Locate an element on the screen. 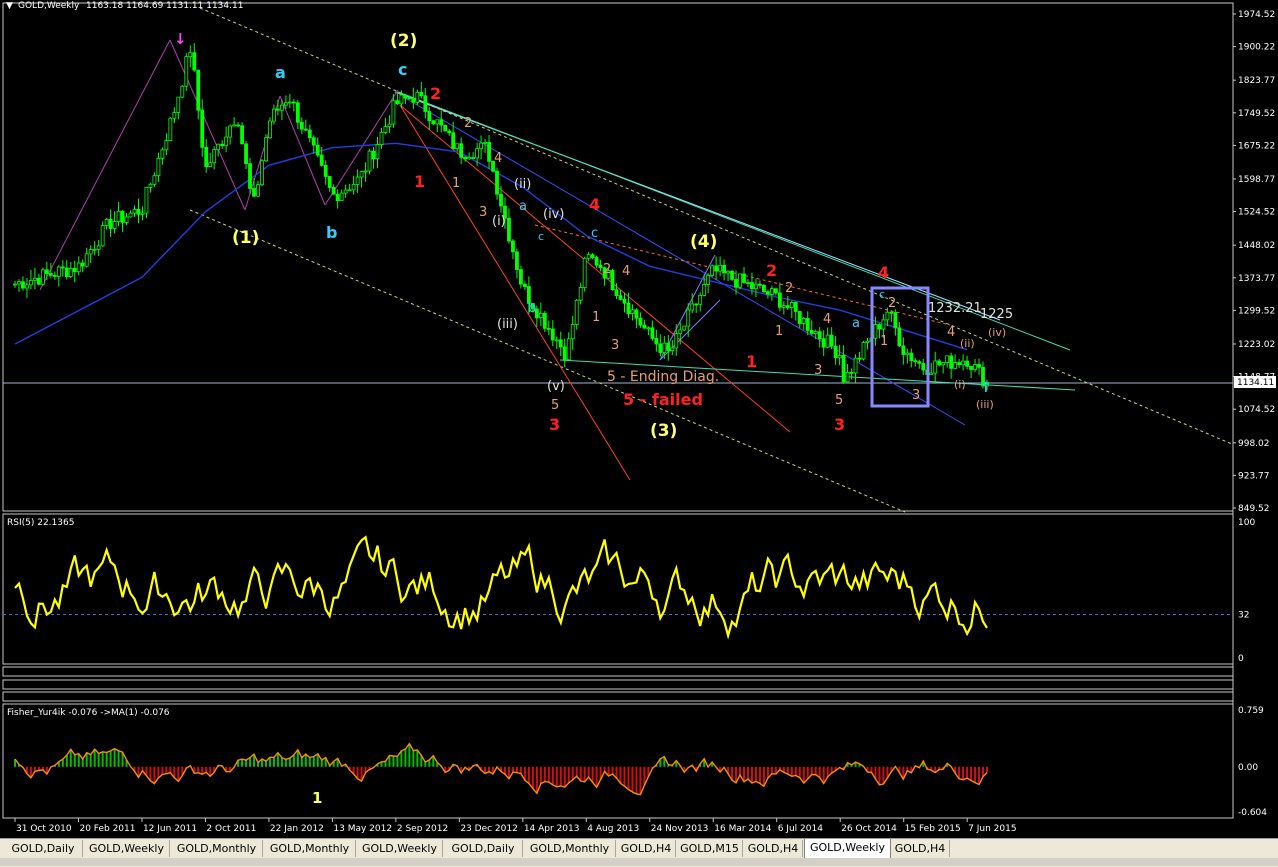 This screenshot has width=1278, height=867. chart-title: GOLD,Weekly is located at coordinates (49, 6).